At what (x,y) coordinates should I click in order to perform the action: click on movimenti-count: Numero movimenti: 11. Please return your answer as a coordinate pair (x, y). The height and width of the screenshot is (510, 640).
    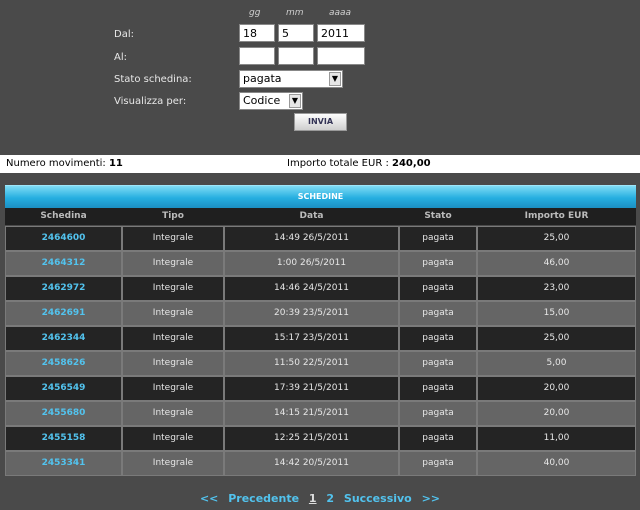
    Looking at the image, I should click on (64, 163).